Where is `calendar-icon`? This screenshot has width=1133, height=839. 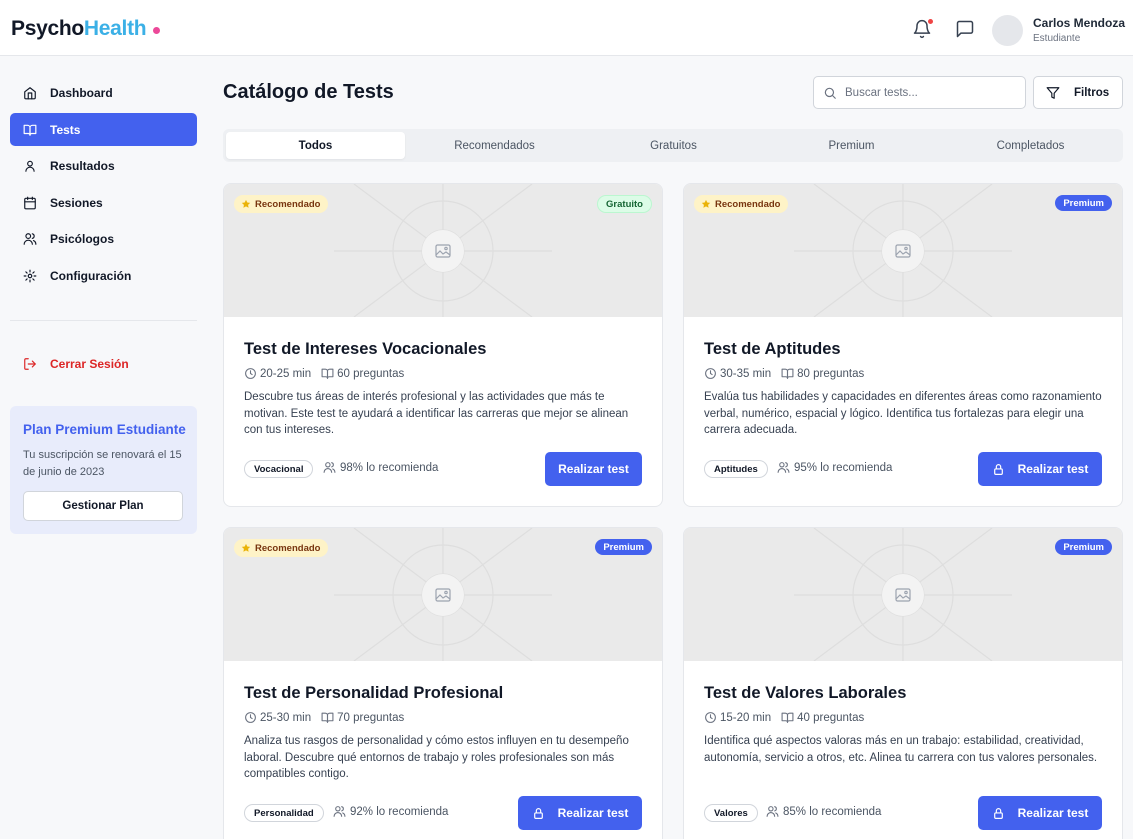
calendar-icon is located at coordinates (30, 202).